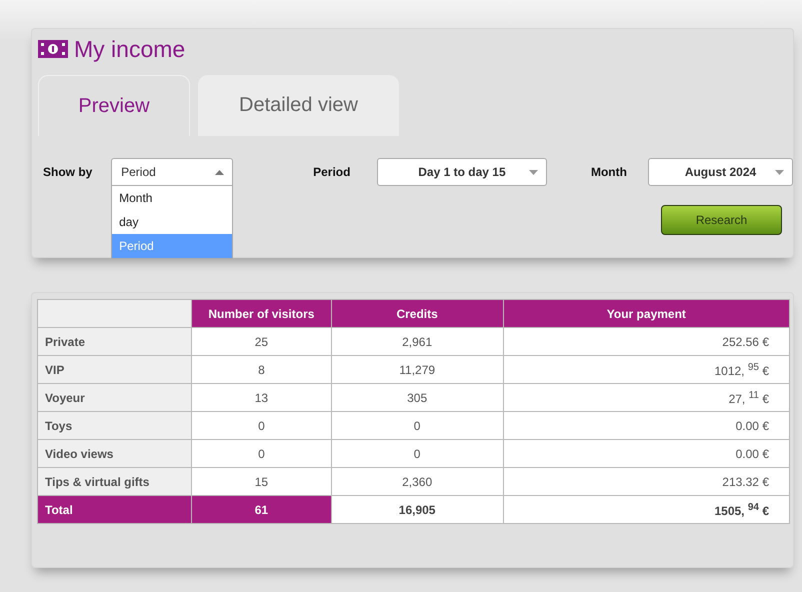  What do you see at coordinates (646, 482) in the screenshot?
I see `table-cell: 213.32 €` at bounding box center [646, 482].